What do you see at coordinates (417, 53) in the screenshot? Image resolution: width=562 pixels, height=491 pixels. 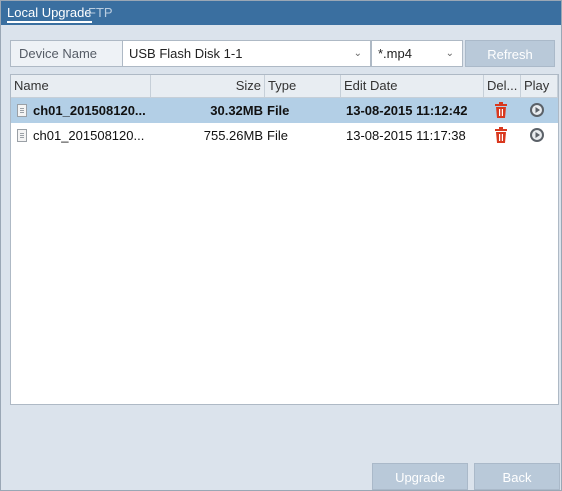 I see `file-type-select: *.mp4 ⌄` at bounding box center [417, 53].